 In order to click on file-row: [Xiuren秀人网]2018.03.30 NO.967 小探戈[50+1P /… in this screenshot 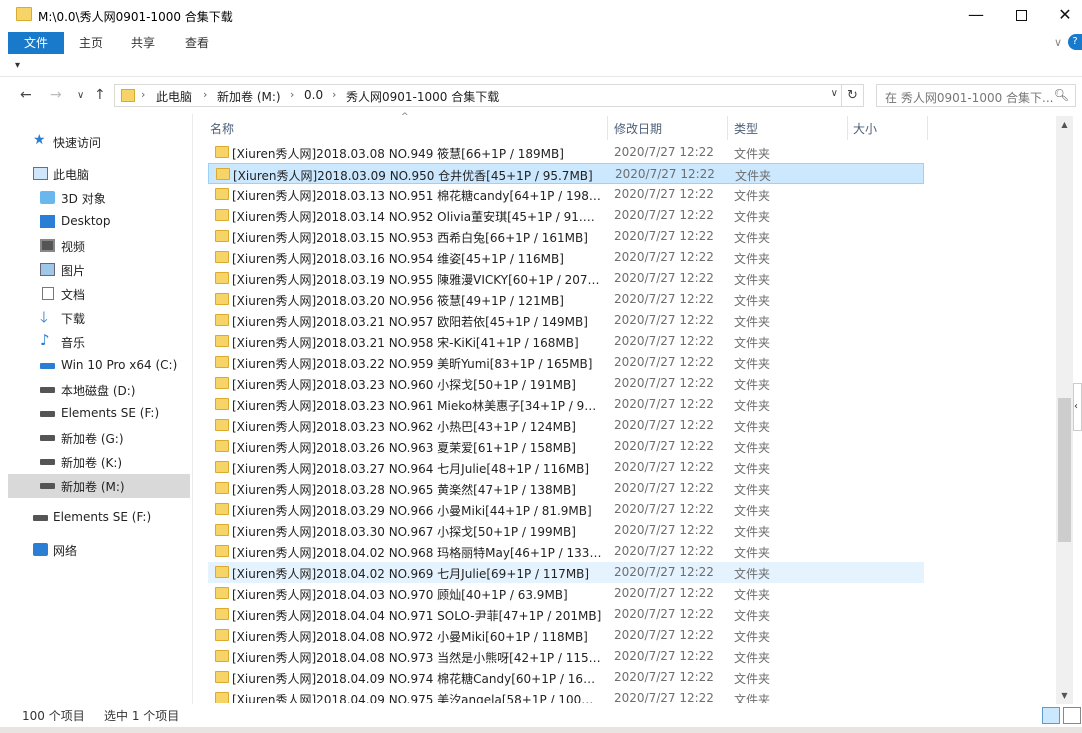, I will do `click(566, 530)`.